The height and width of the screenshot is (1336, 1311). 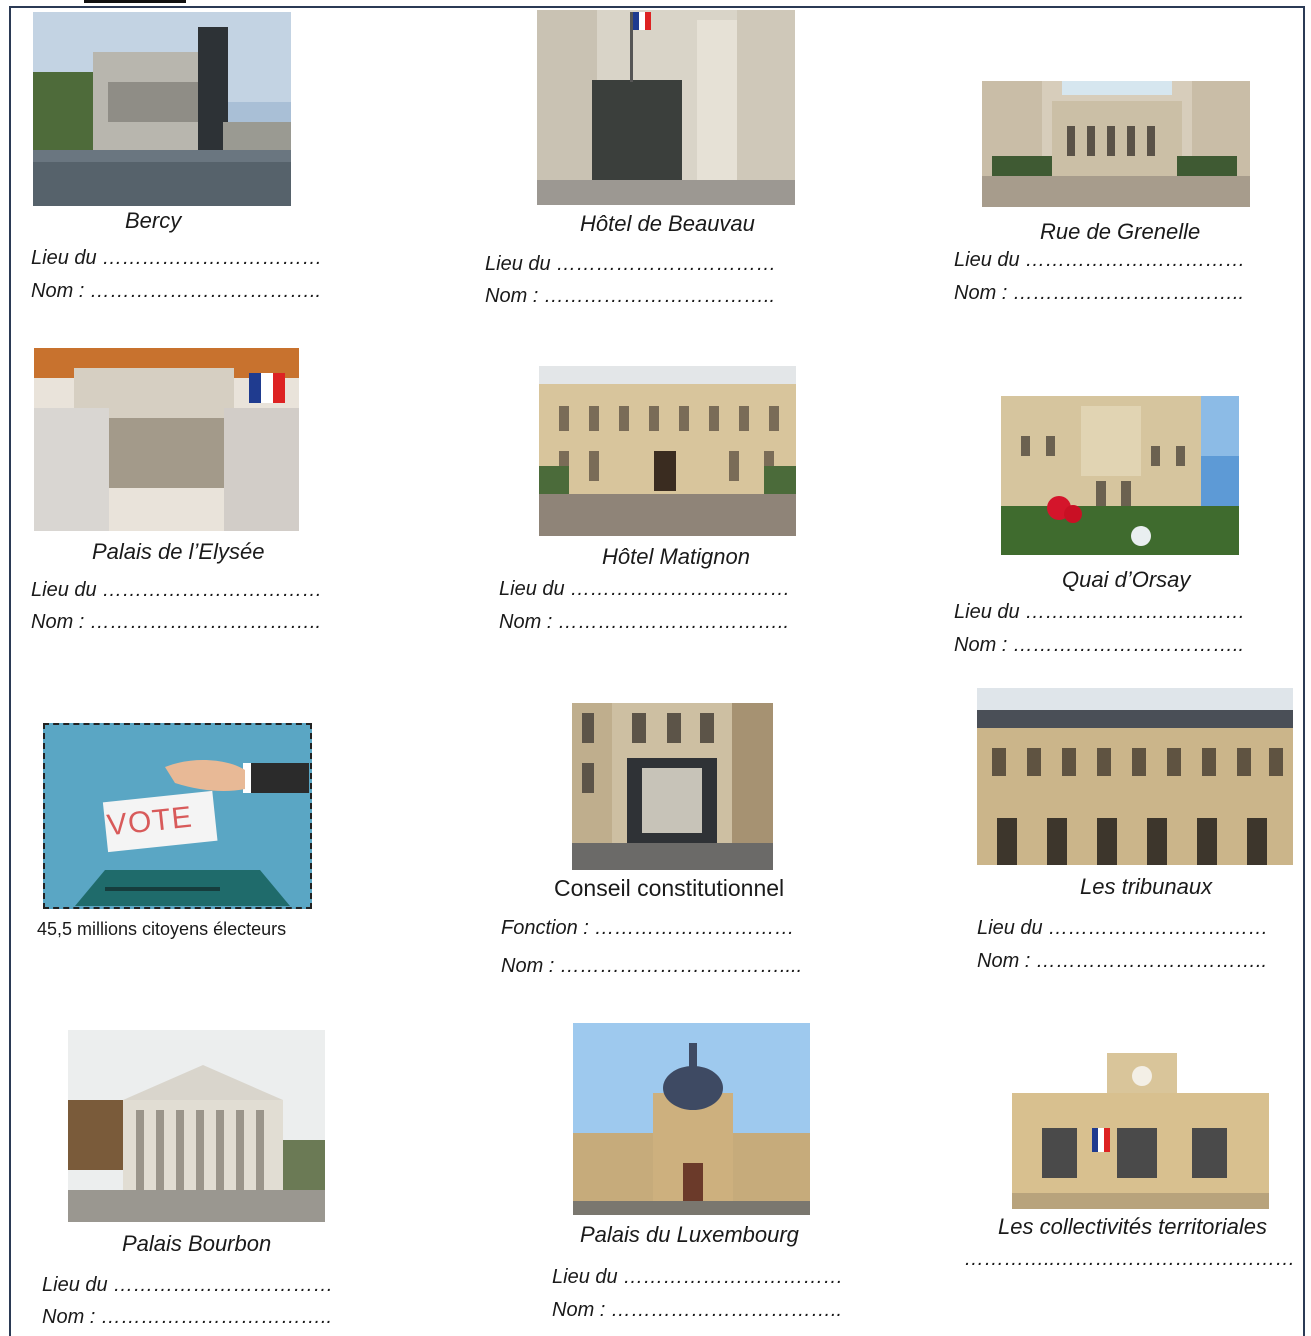 I want to click on caption-grenelle: Rue de Grenelle, so click(x=1120, y=231).